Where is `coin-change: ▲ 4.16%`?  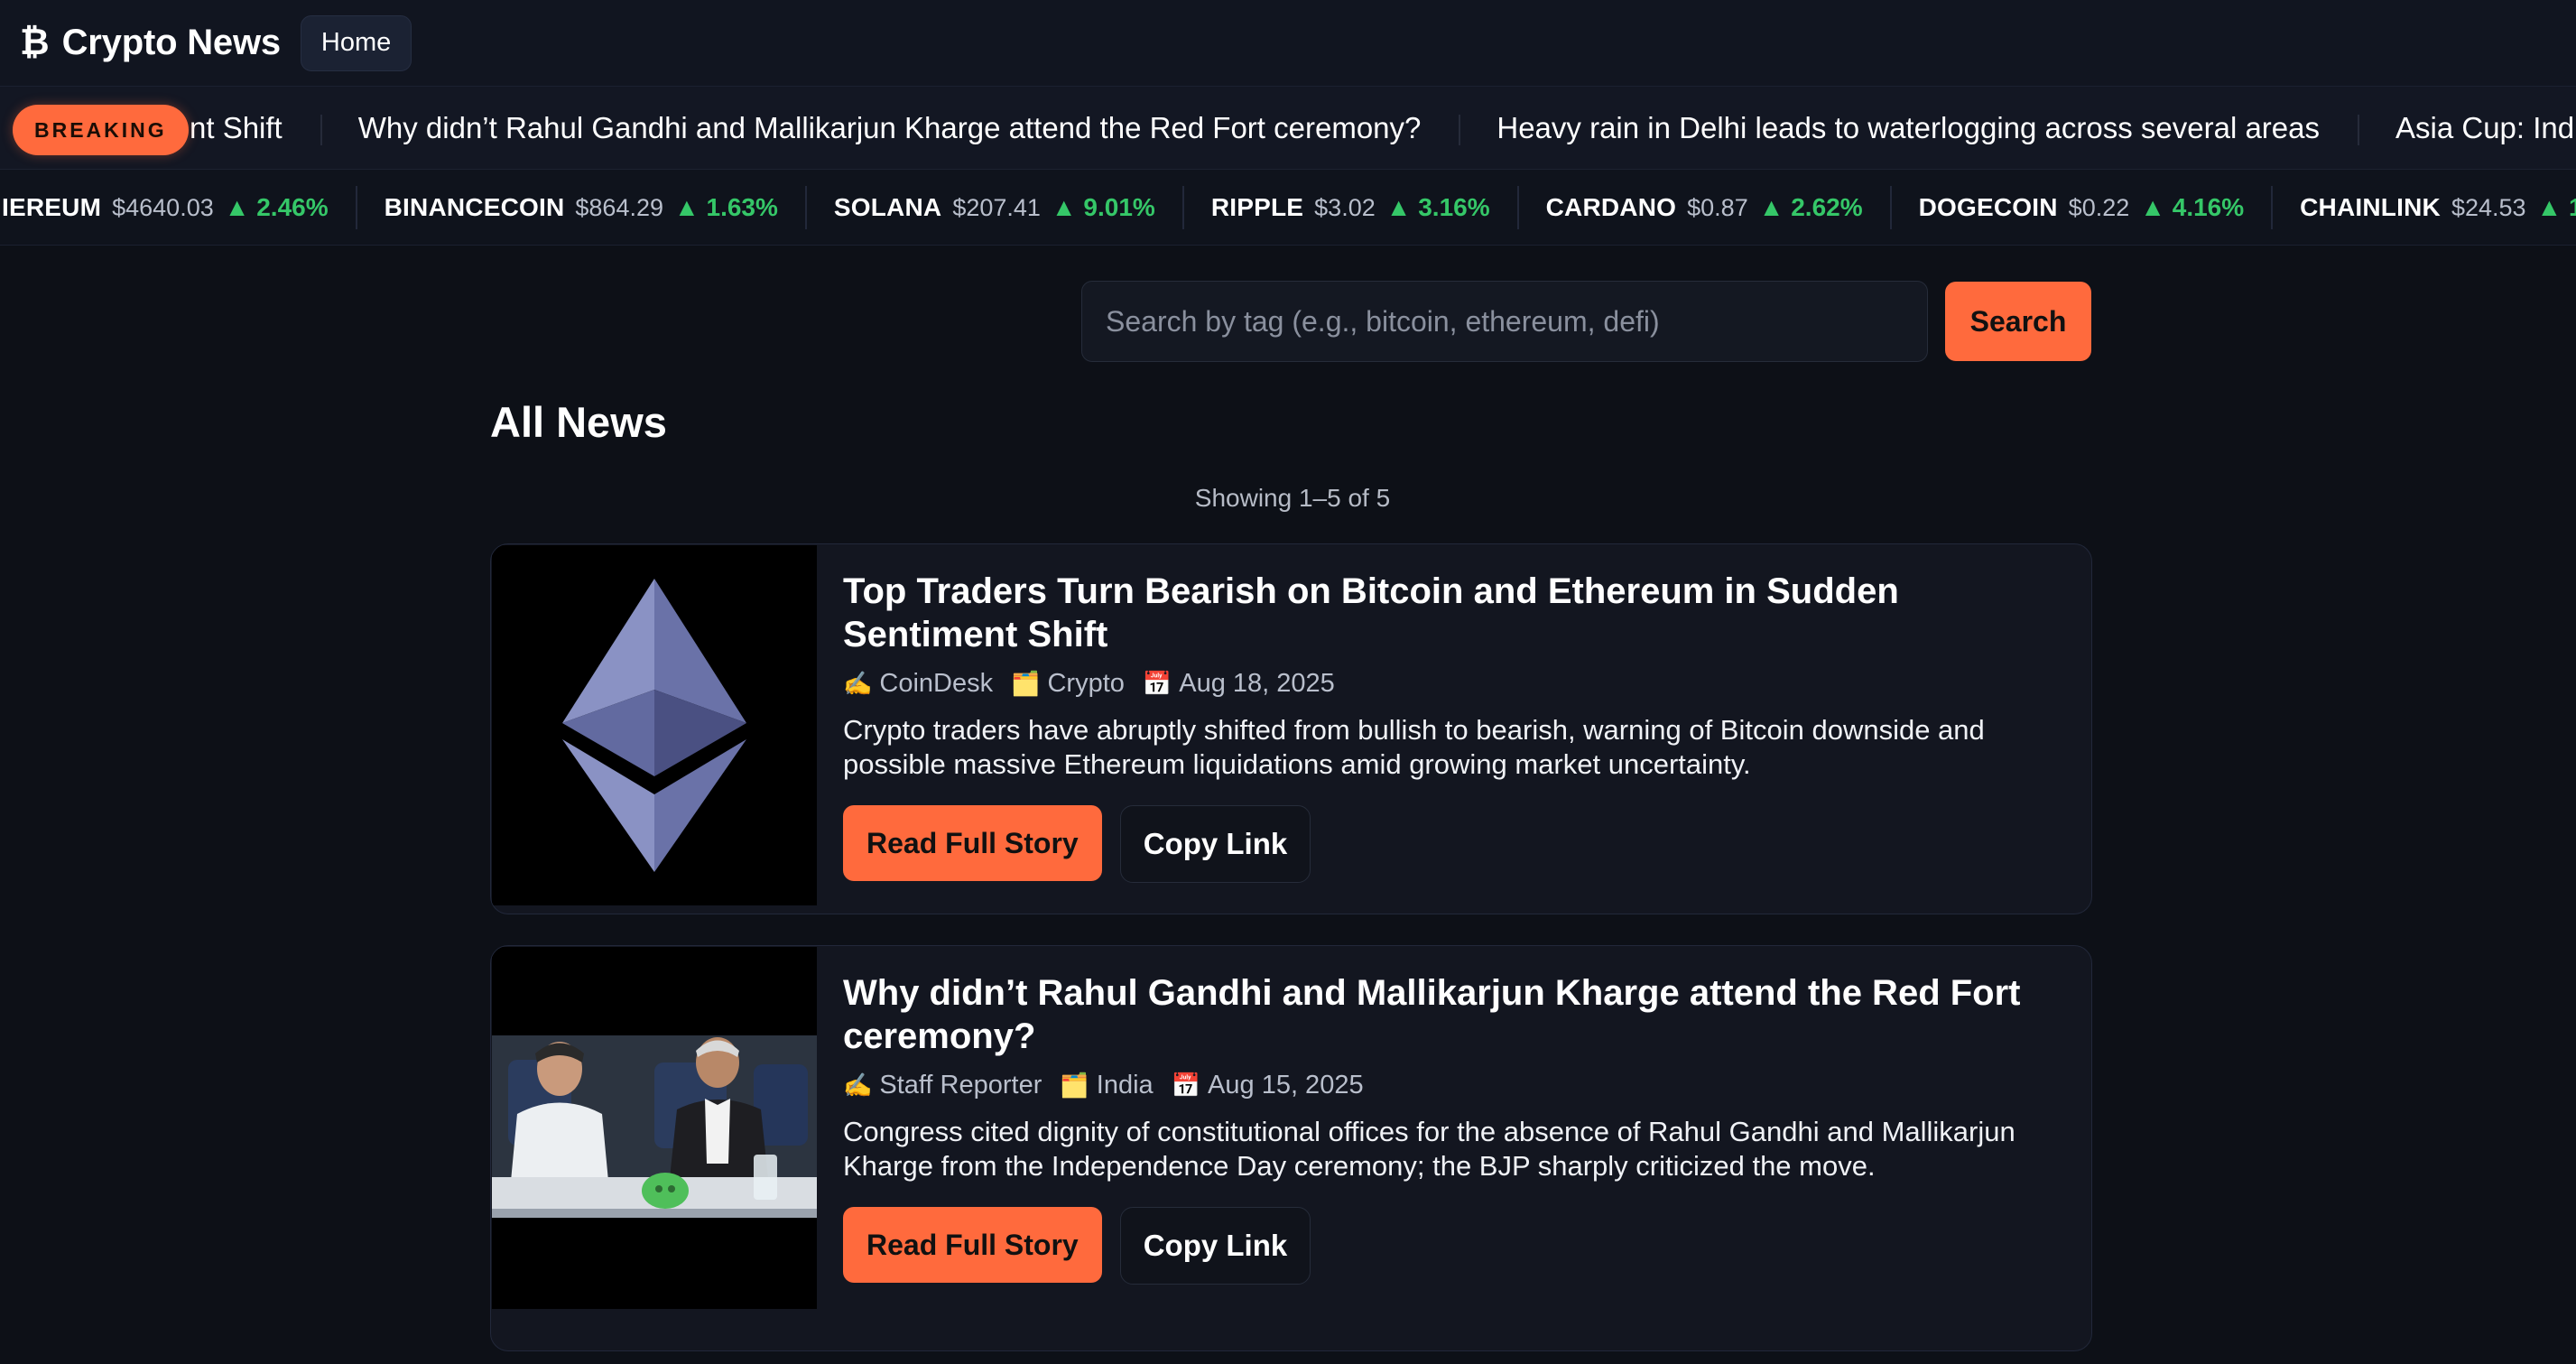
coin-change: ▲ 4.16% is located at coordinates (2192, 207).